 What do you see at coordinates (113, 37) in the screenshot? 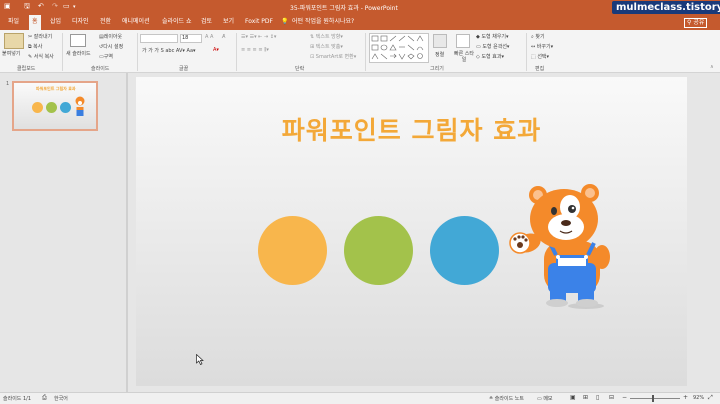
I see `layout-label: 레이아웃` at bounding box center [113, 37].